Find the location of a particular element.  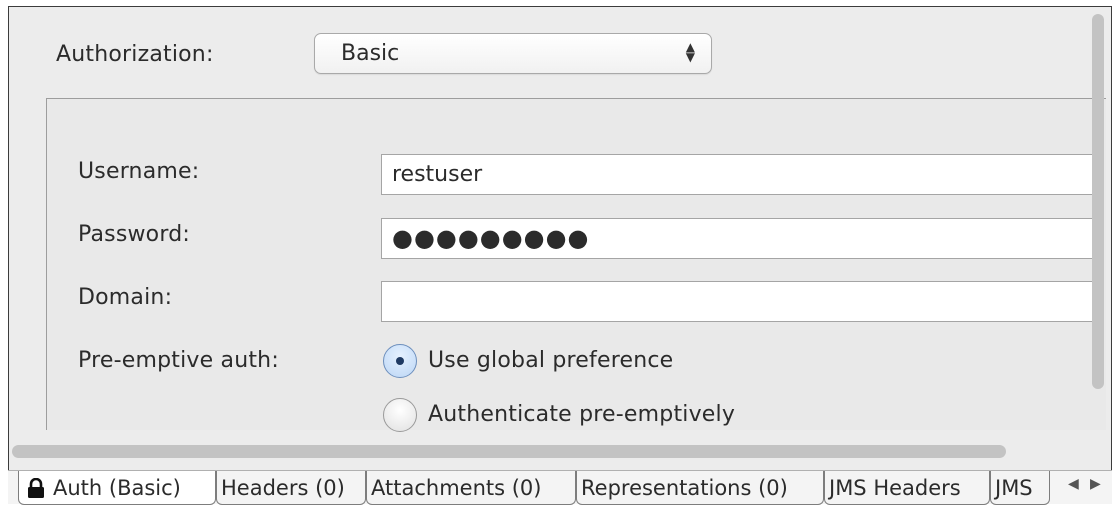

tab-label: JMS Headers is located at coordinates (895, 488).